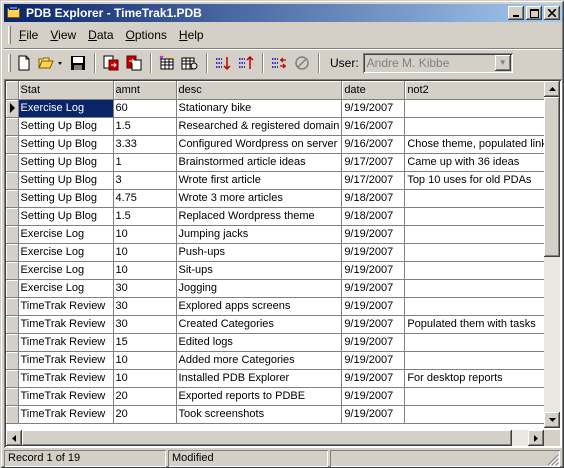 This screenshot has height=468, width=564. What do you see at coordinates (28, 35) in the screenshot?
I see `menu-file: File` at bounding box center [28, 35].